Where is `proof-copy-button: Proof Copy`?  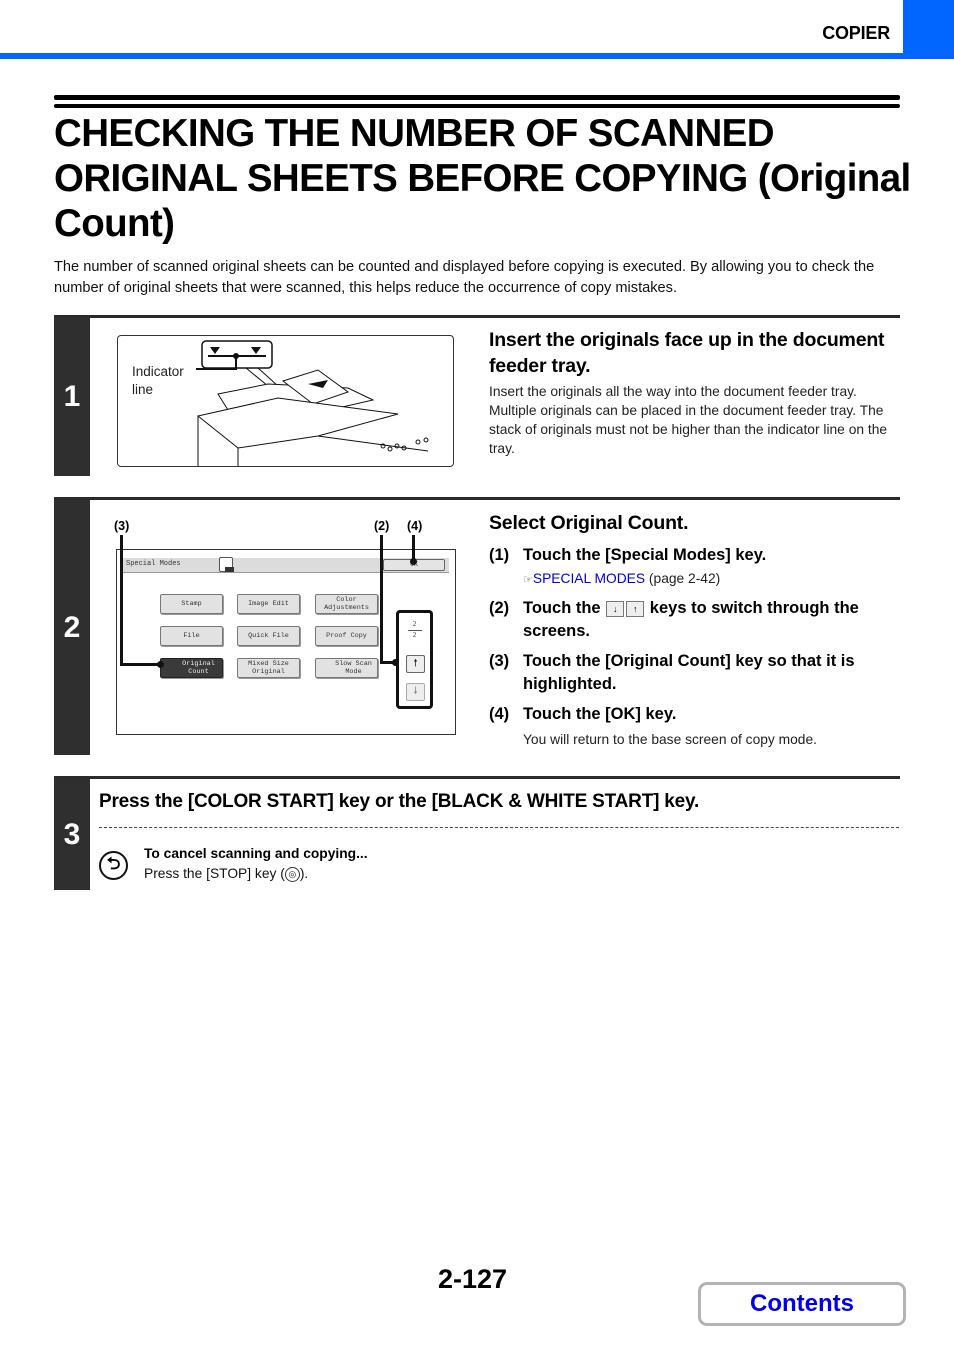
proof-copy-button: Proof Copy is located at coordinates (346, 636).